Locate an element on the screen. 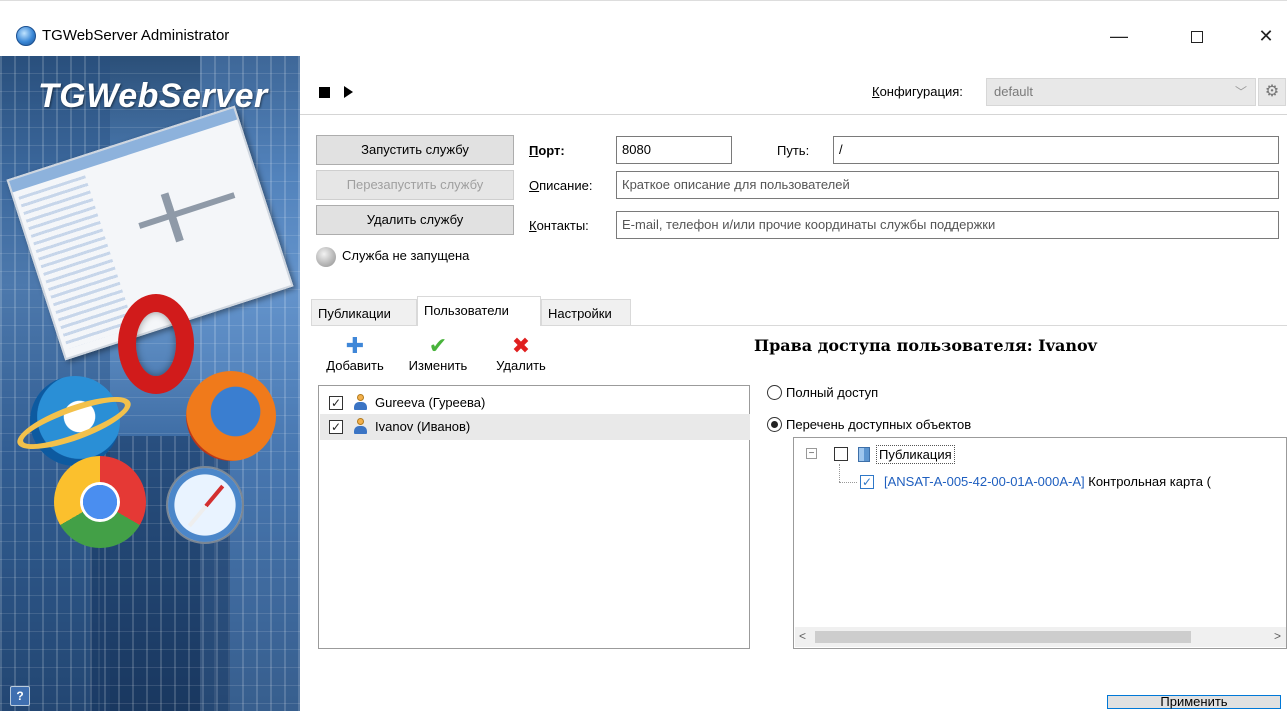 The height and width of the screenshot is (711, 1287). port-label-text: орт: is located at coordinates (551, 150).